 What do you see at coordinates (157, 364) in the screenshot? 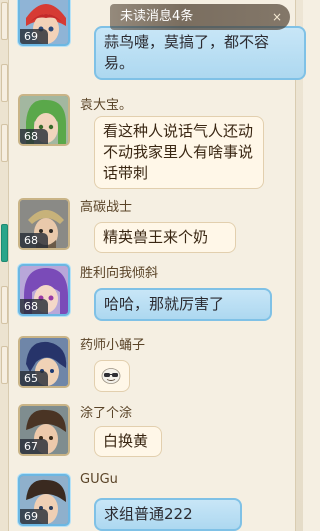
I see `chat-message: 65 药师小蛹子` at bounding box center [157, 364].